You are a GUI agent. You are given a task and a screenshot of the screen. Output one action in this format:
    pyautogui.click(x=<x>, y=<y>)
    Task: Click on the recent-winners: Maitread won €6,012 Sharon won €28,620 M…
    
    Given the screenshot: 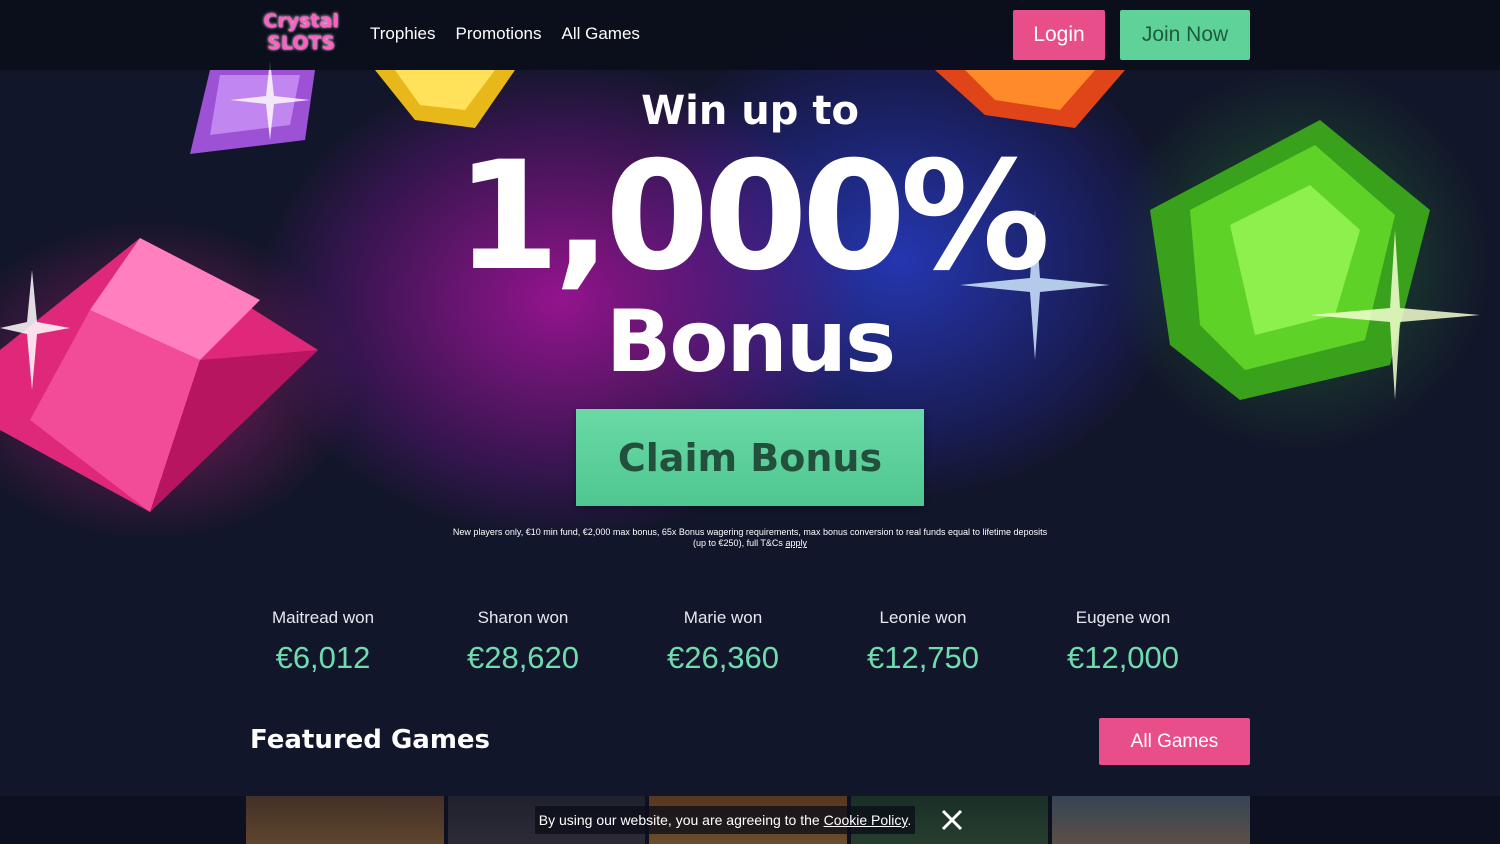 What is the action you would take?
    pyautogui.click(x=723, y=642)
    